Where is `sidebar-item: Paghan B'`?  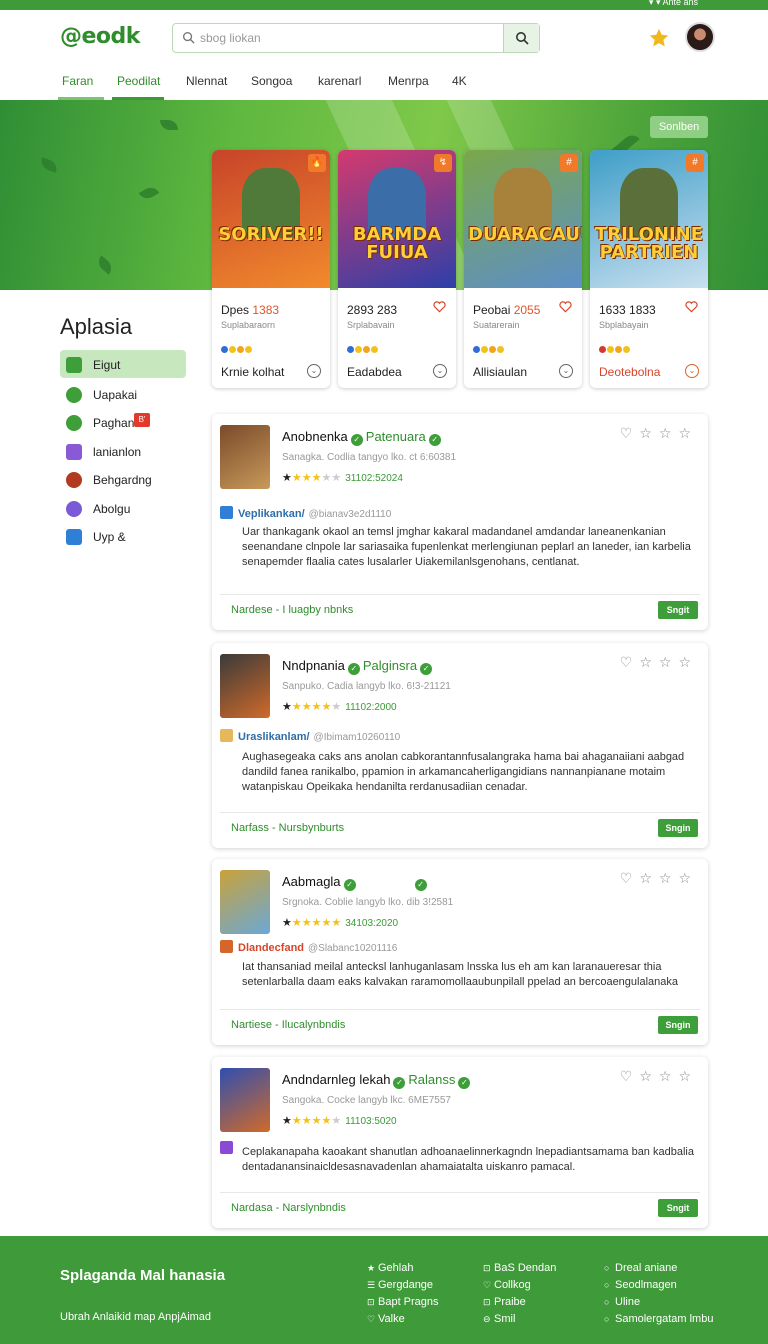
sidebar-item: Paghan B' is located at coordinates (123, 422).